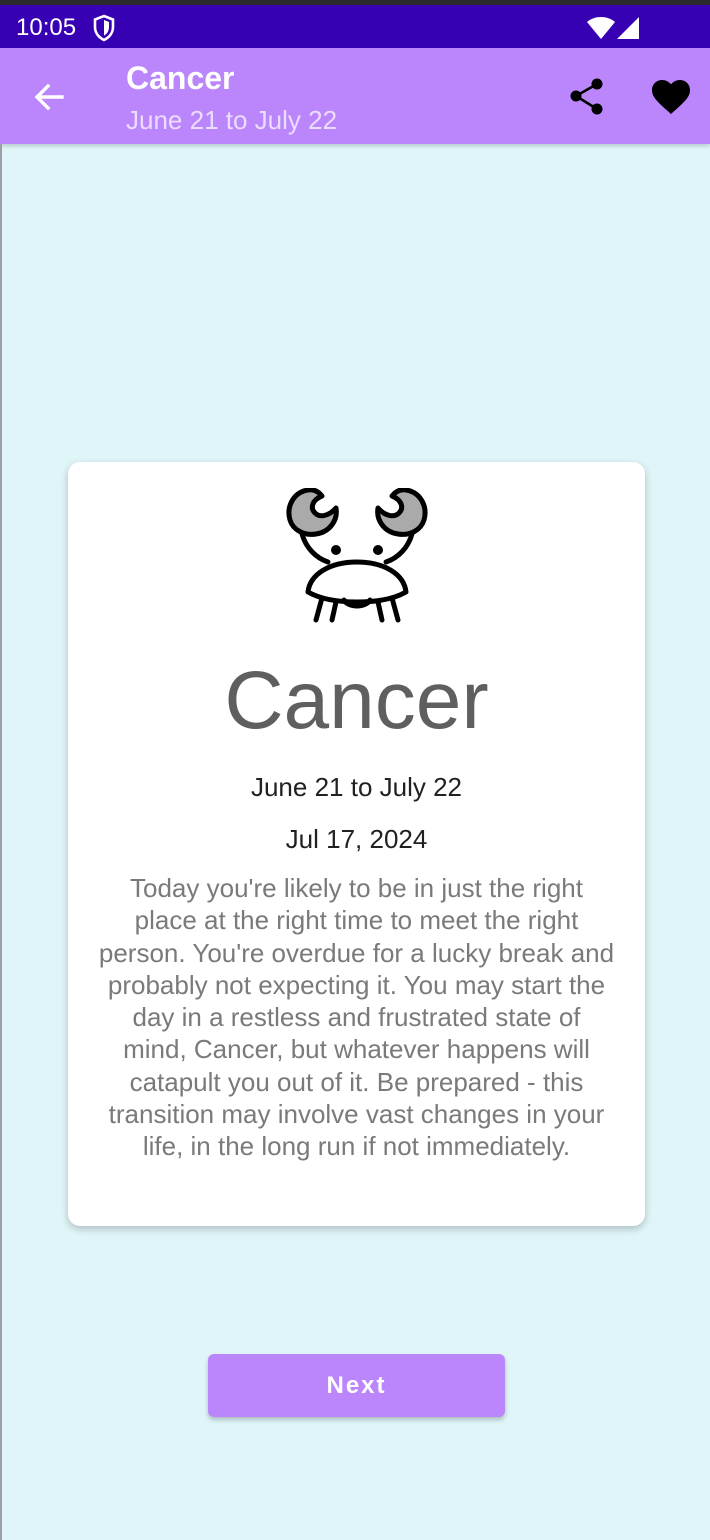 The width and height of the screenshot is (710, 1540). What do you see at coordinates (356, 787) in the screenshot?
I see `sign-date-range: June 21 to July 22` at bounding box center [356, 787].